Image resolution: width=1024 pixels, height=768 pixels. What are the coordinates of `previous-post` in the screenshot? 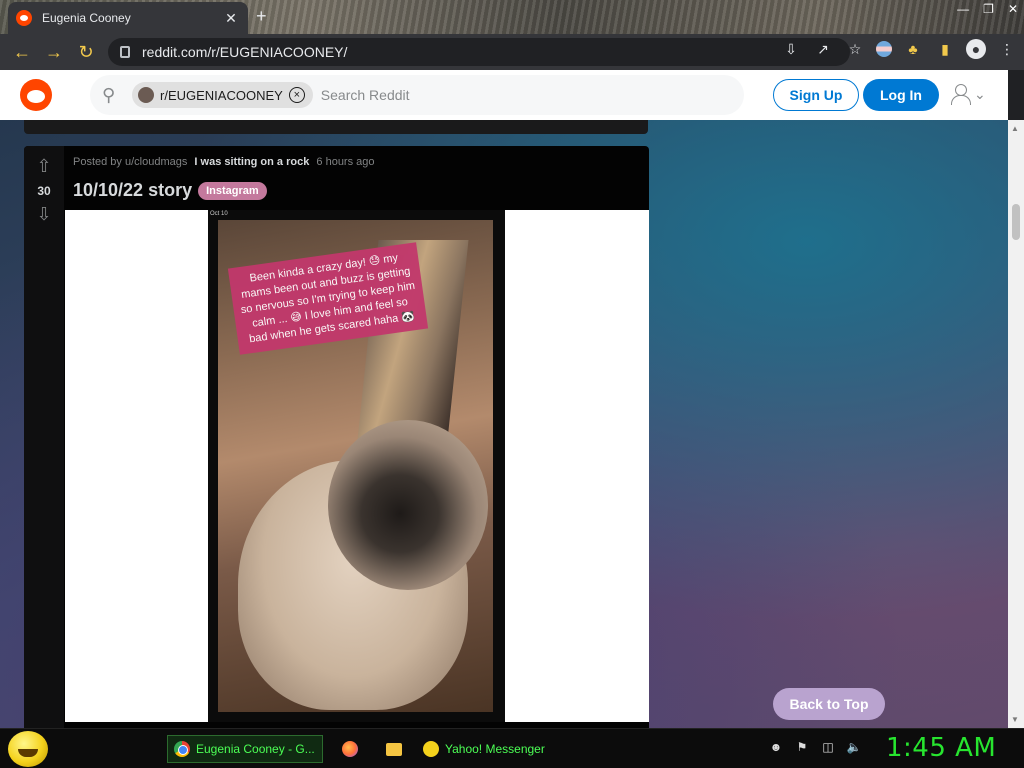 It's located at (336, 127).